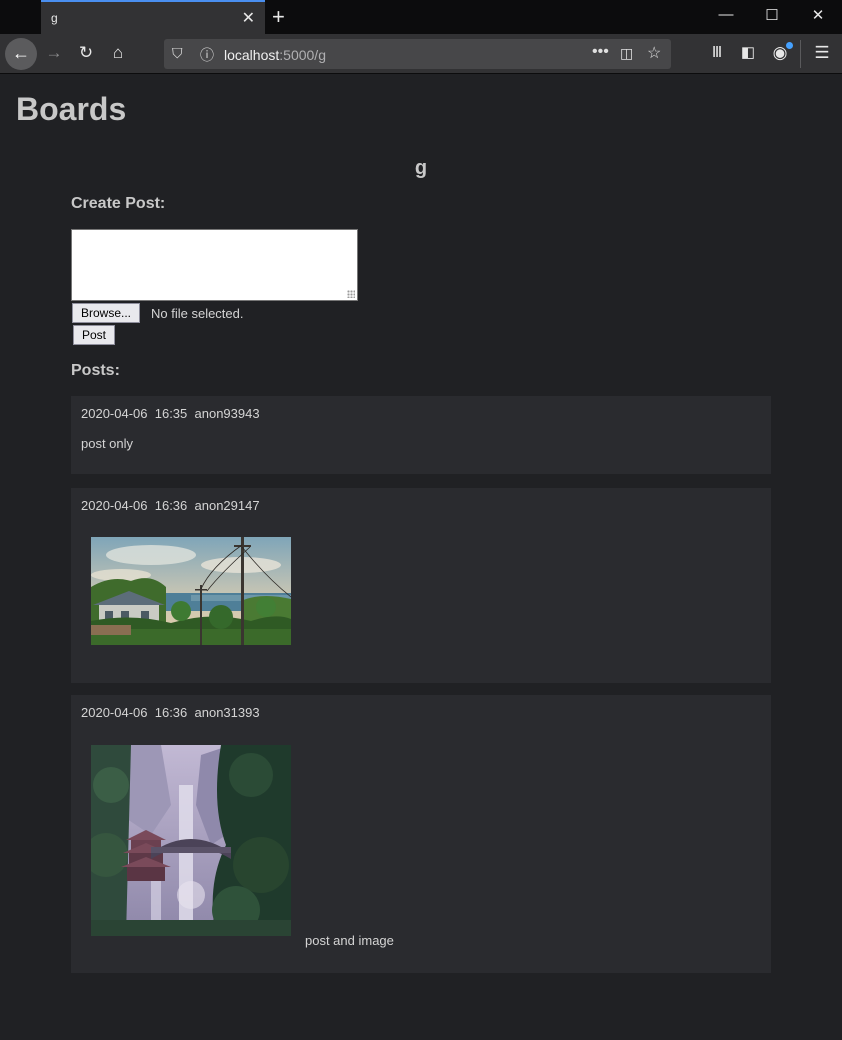  What do you see at coordinates (421, 435) in the screenshot?
I see `post-card: 2020-04-06 16:35 anon93943 post only` at bounding box center [421, 435].